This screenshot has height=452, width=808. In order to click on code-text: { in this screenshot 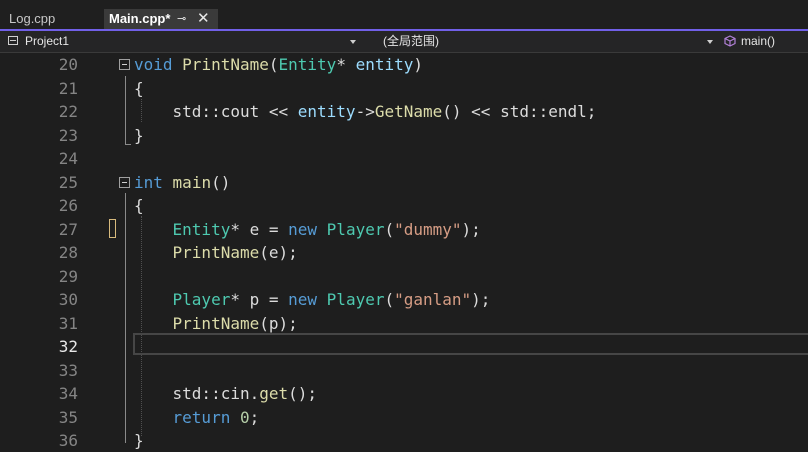, I will do `click(139, 205)`.